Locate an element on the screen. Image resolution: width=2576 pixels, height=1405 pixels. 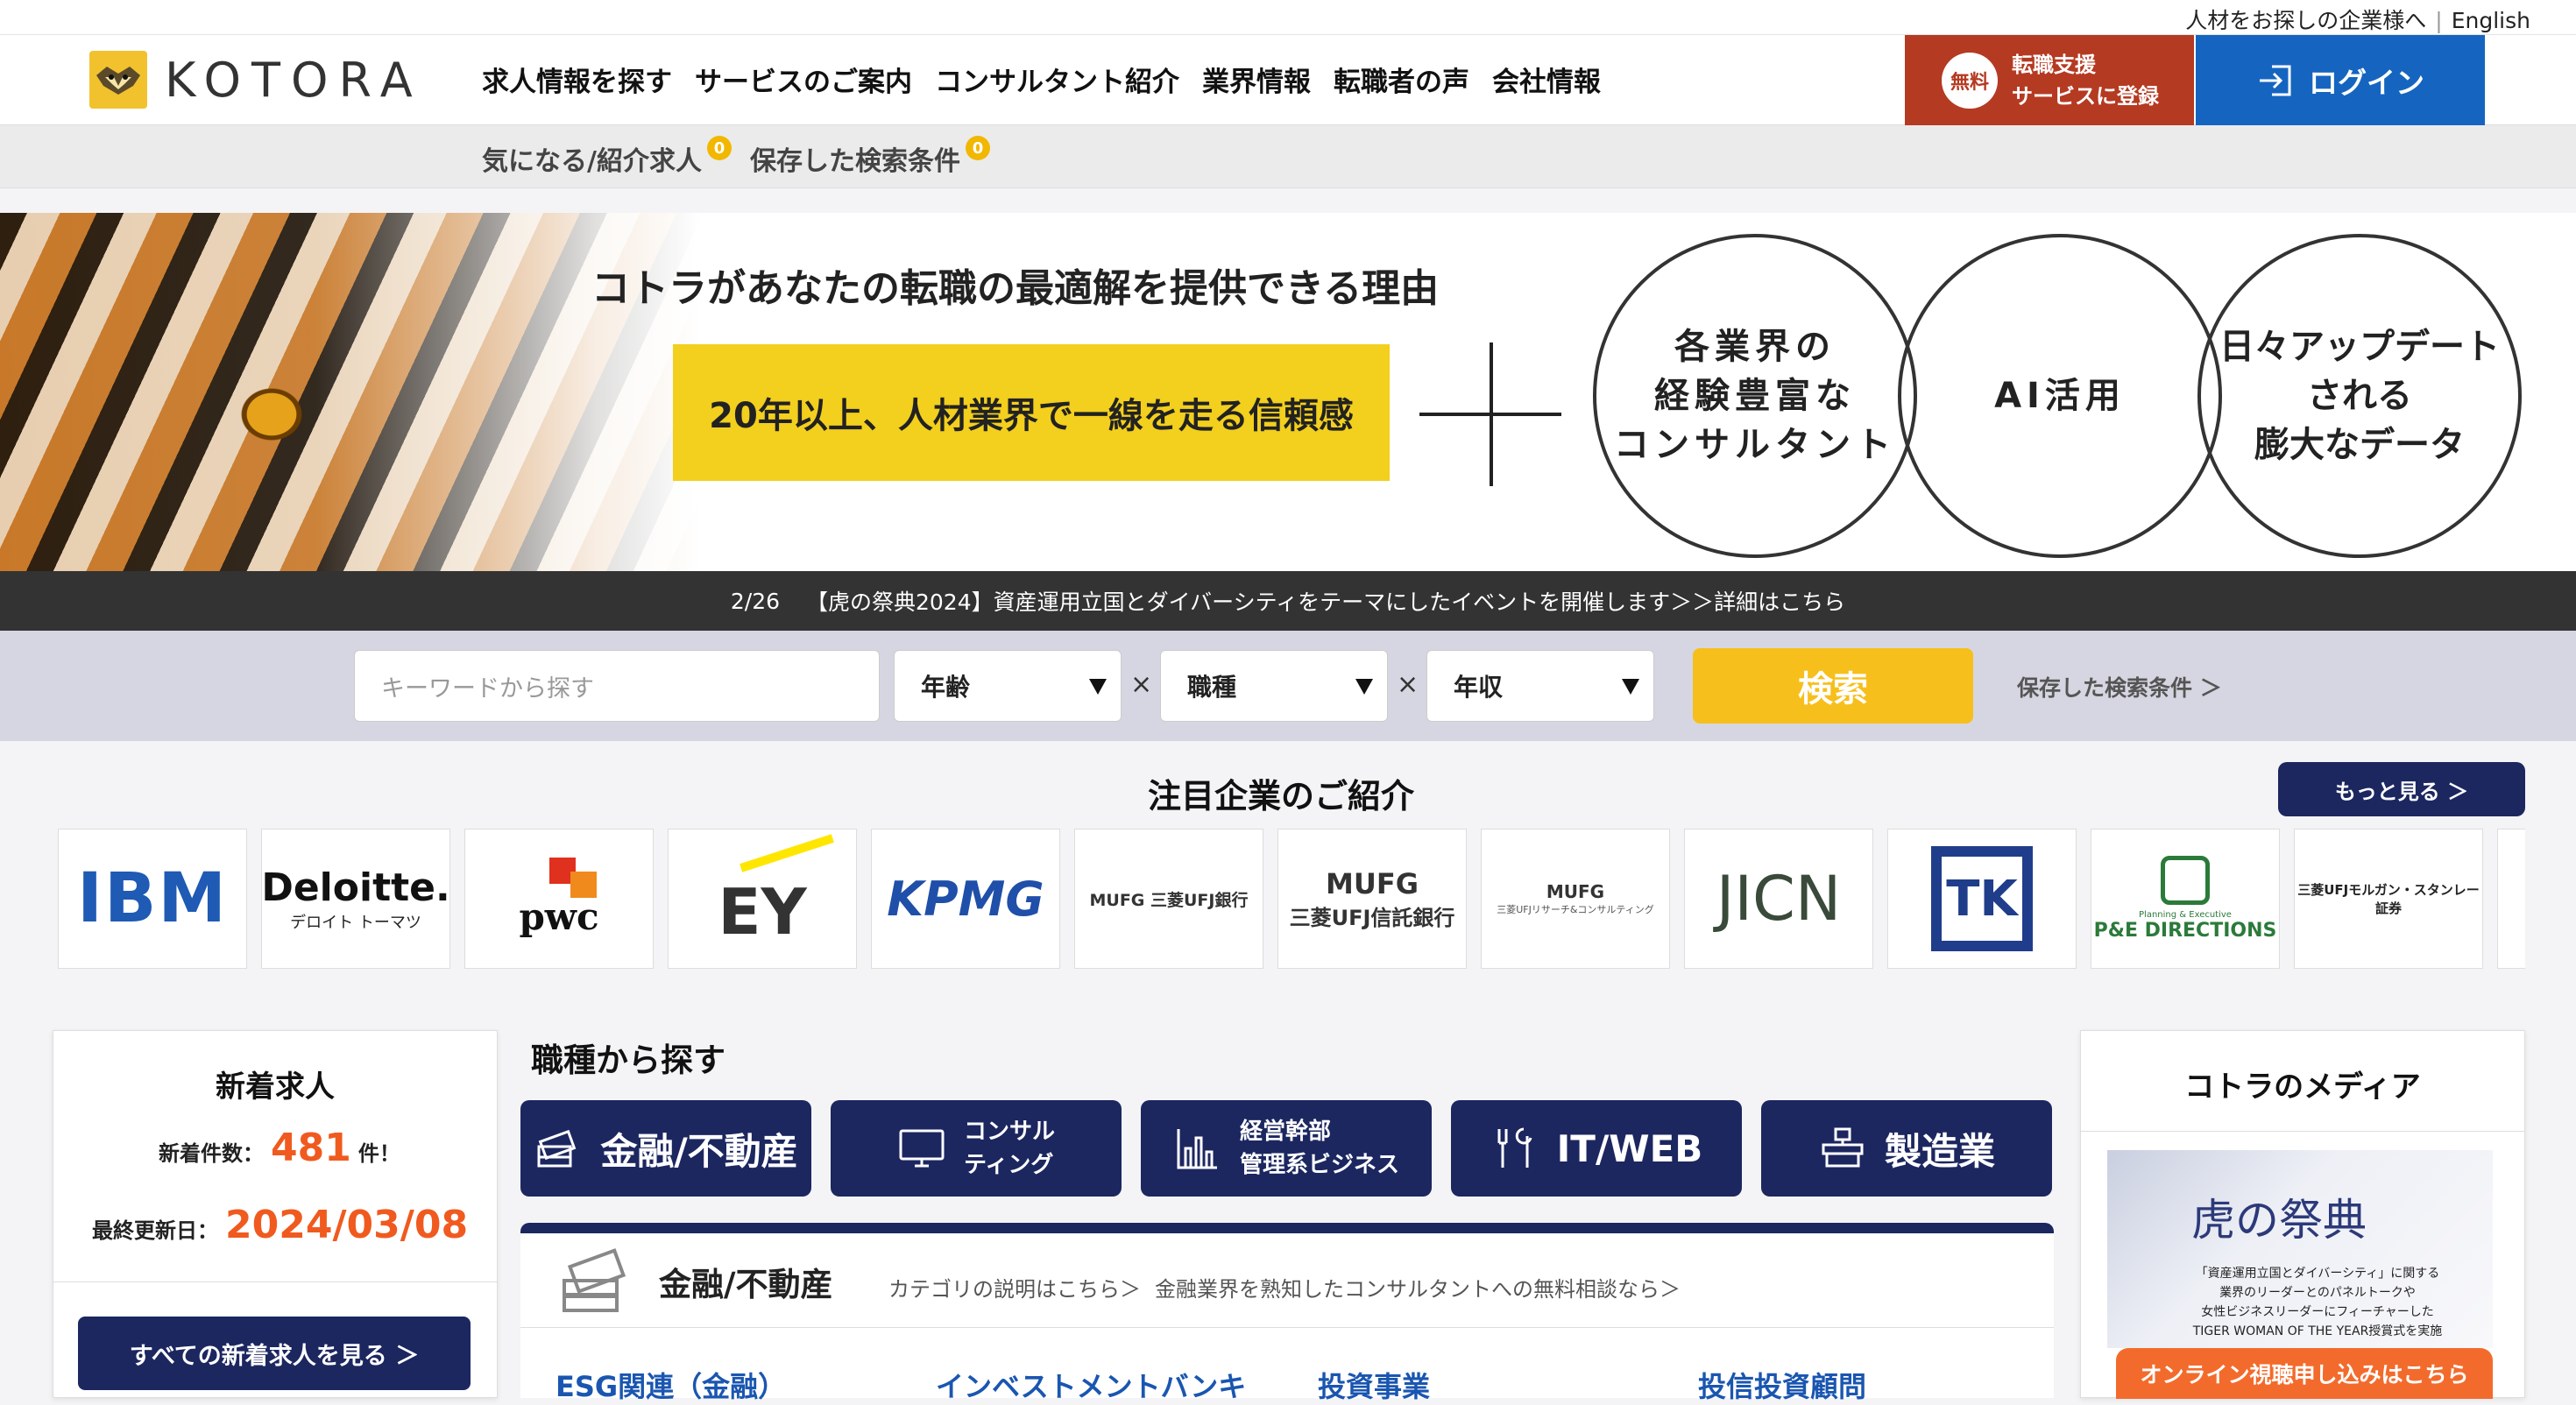
favorite-jobs-label: 気になる/紹介求人 is located at coordinates (592, 161).